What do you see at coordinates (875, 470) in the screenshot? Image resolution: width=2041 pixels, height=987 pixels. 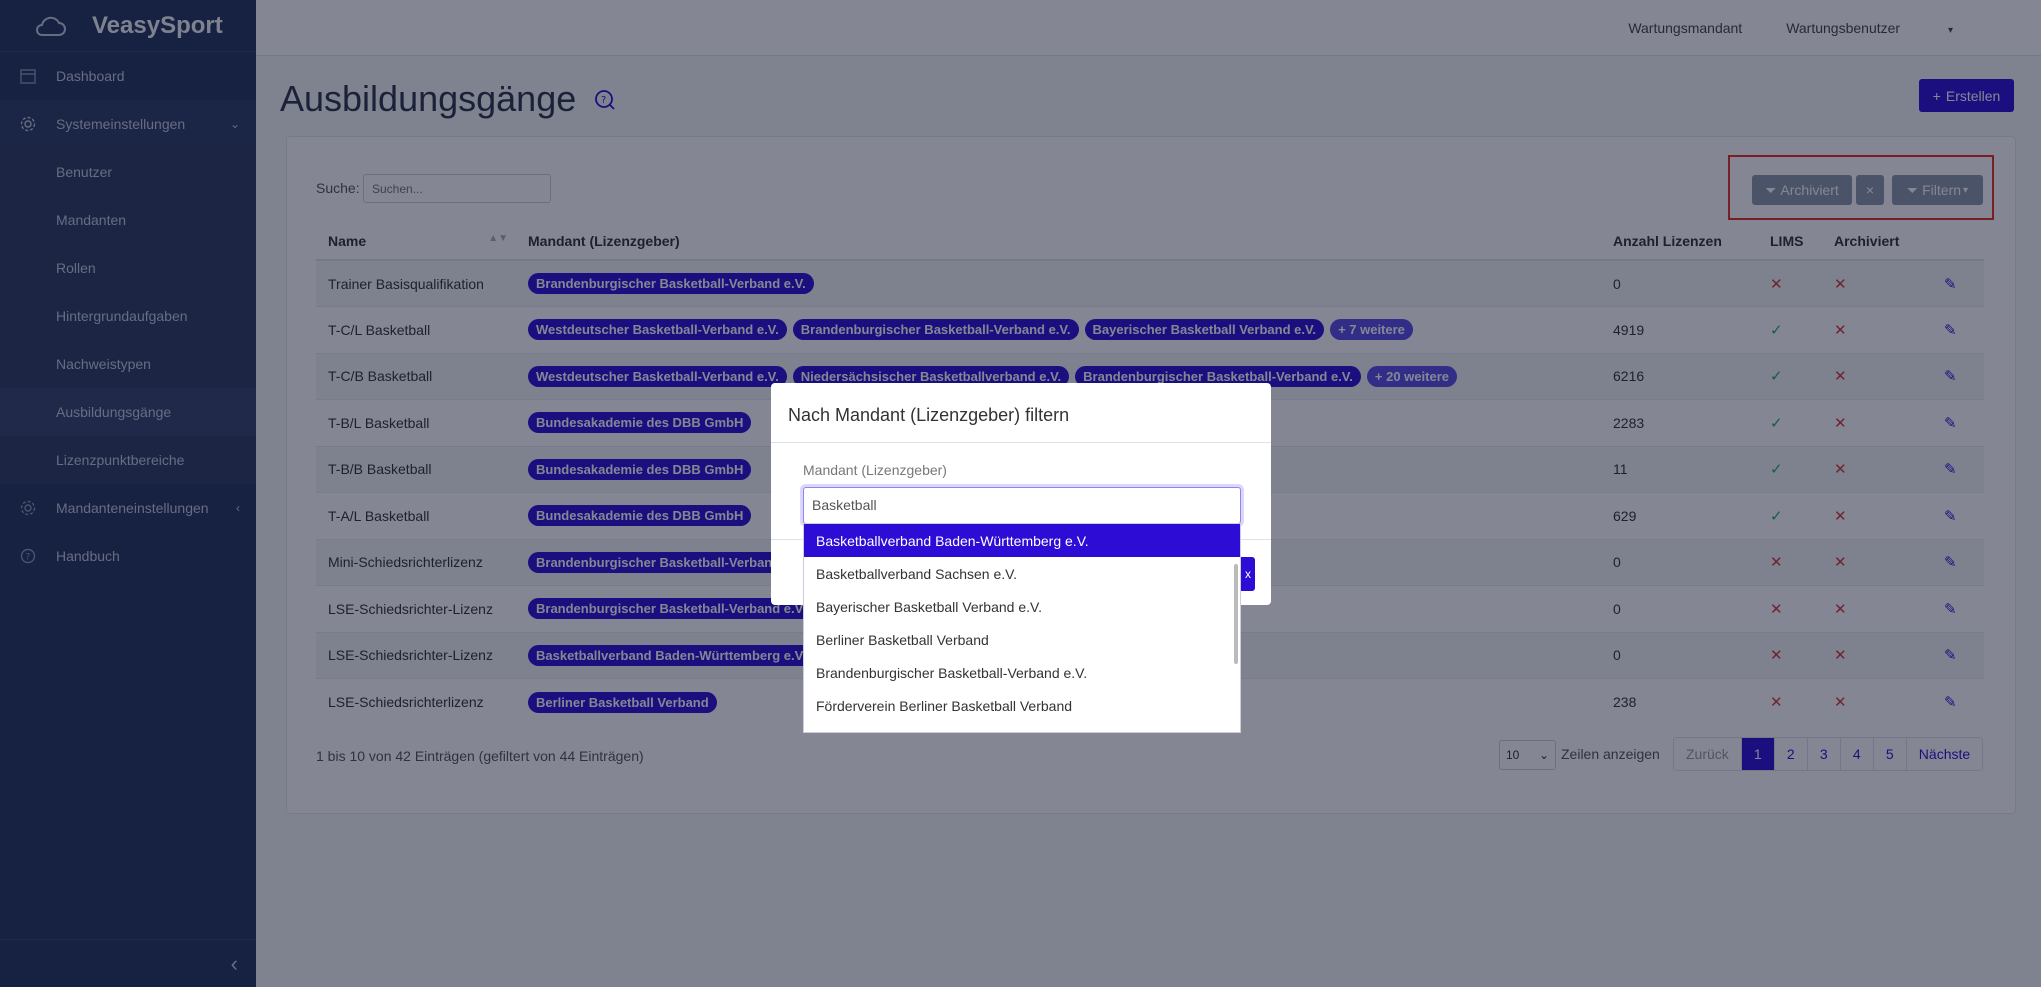 I see `modal-field-label: Mandant (Lizenzgeber)` at bounding box center [875, 470].